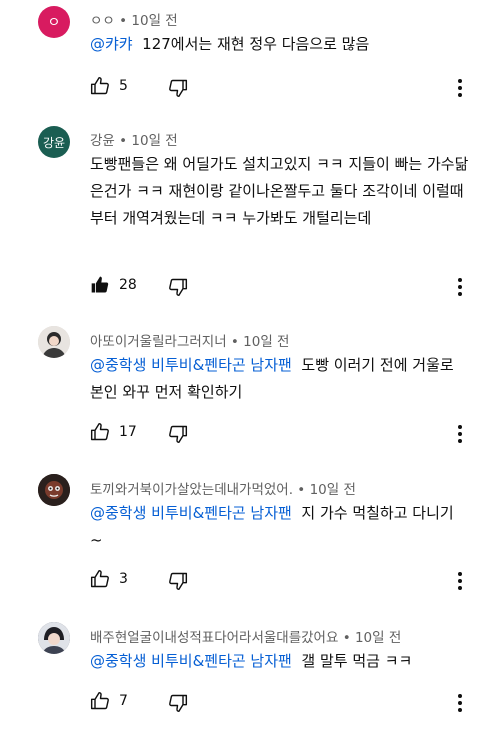 Image resolution: width=480 pixels, height=740 pixels. Describe the element at coordinates (158, 342) in the screenshot. I see `author-name: 아또이거울릴라그러지너` at that location.